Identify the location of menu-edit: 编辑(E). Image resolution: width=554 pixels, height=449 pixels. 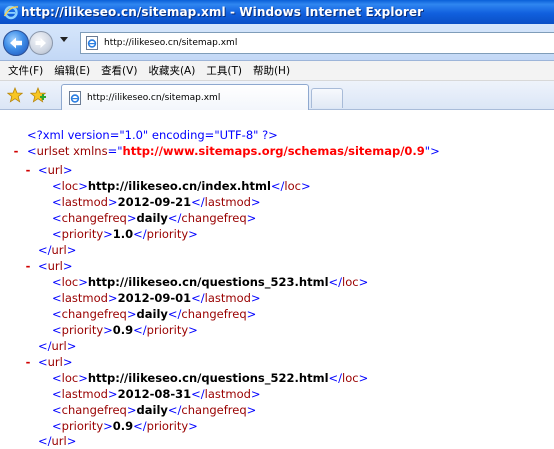
(72, 70).